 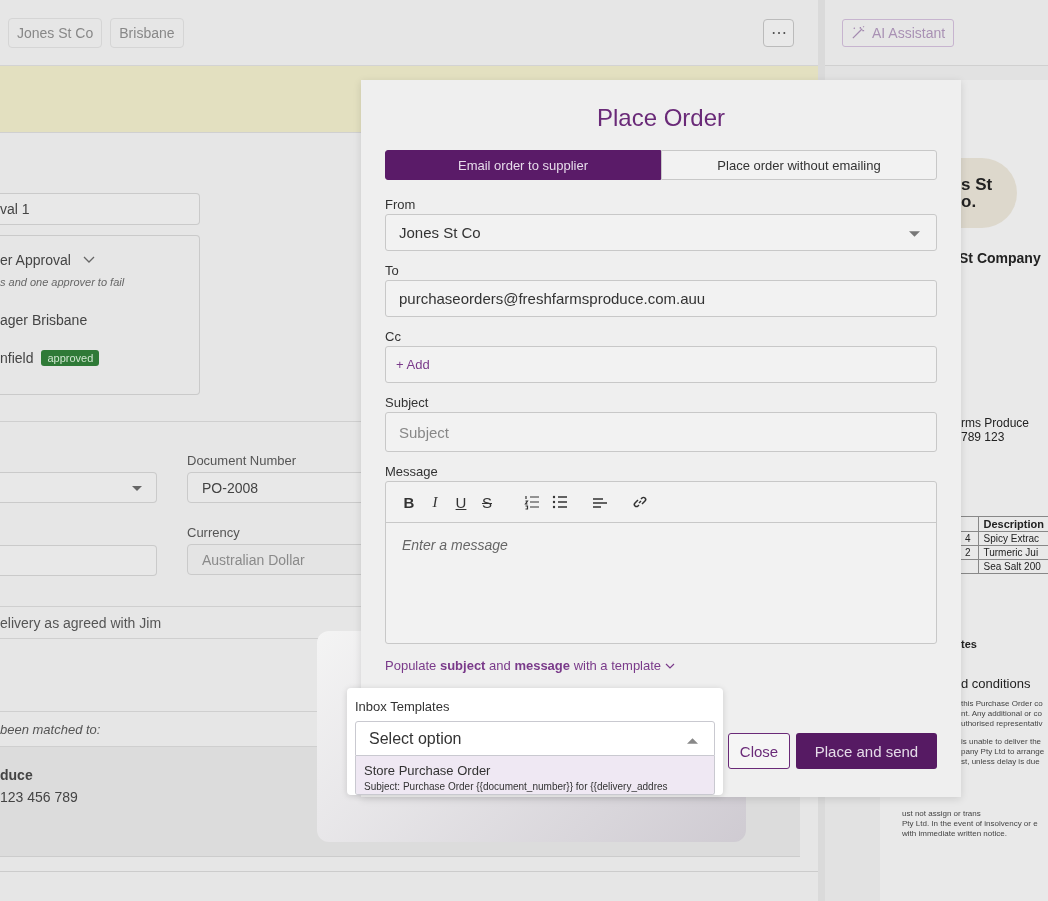 I want to click on approval-title: er Approval, so click(x=35, y=260).